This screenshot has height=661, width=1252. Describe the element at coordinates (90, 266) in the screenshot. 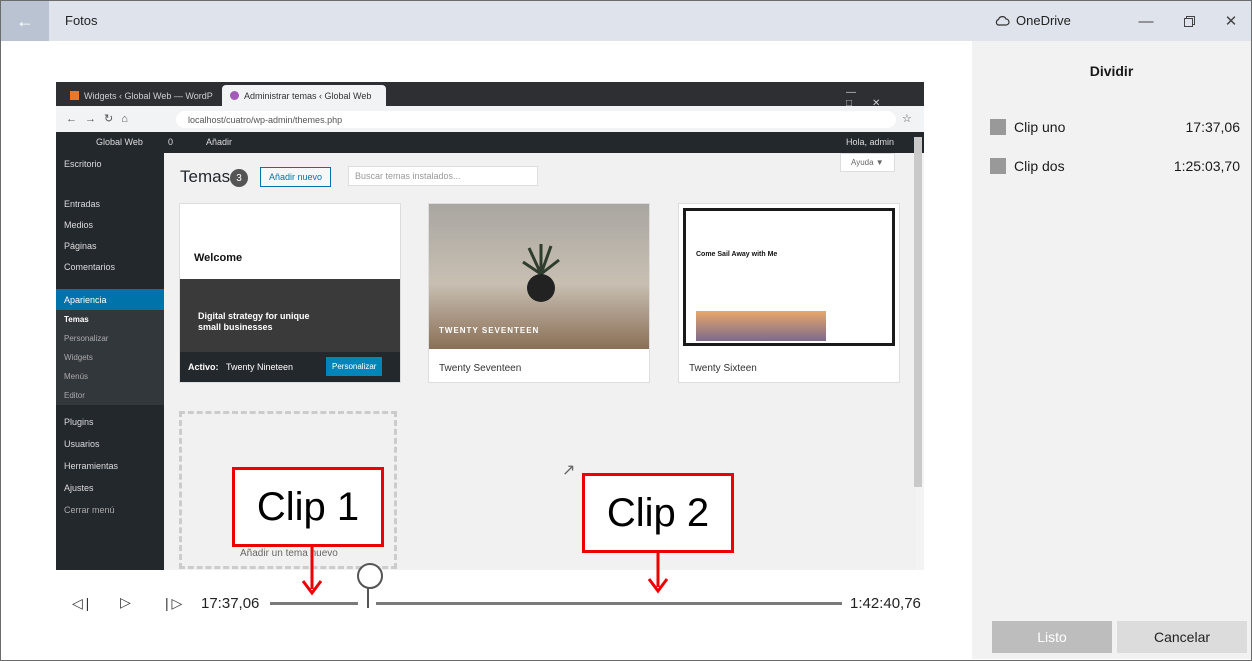

I see `wp-menu-item: Comentarios` at that location.